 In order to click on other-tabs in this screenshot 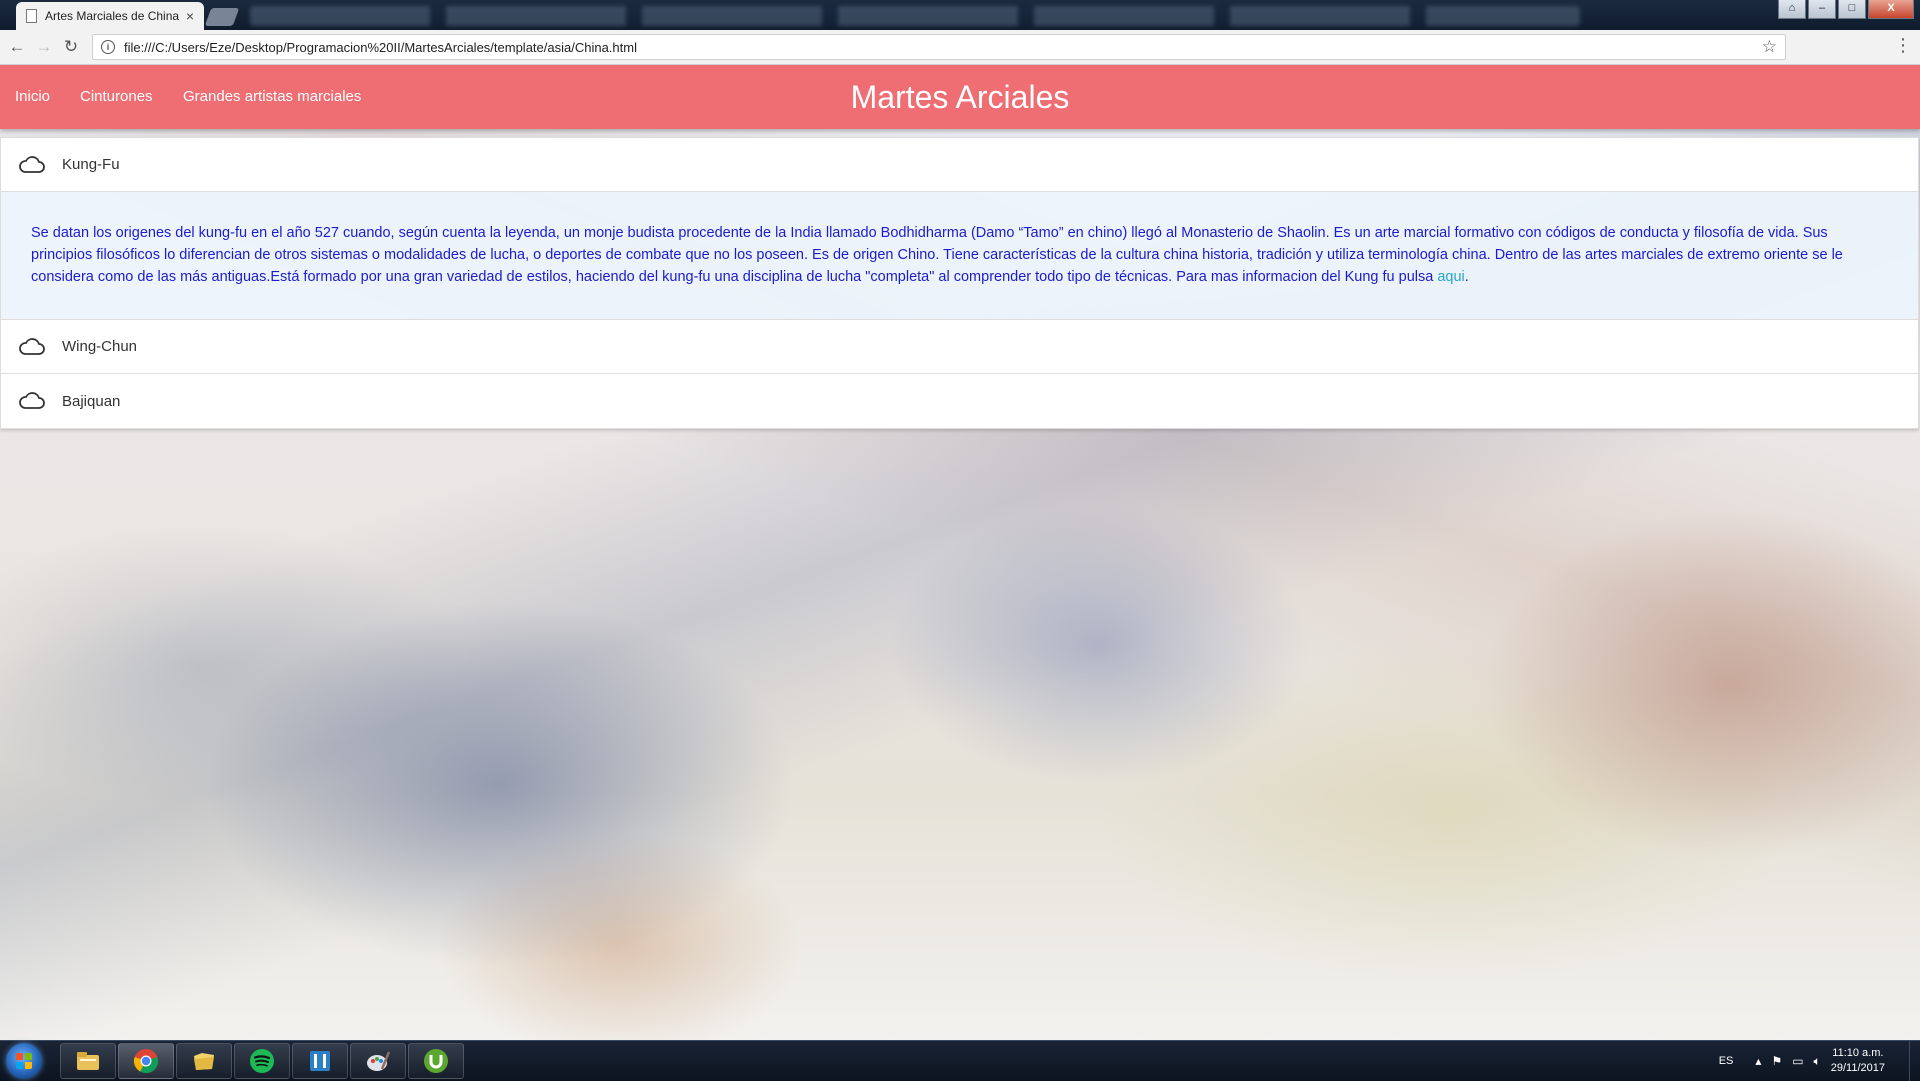, I will do `click(915, 16)`.